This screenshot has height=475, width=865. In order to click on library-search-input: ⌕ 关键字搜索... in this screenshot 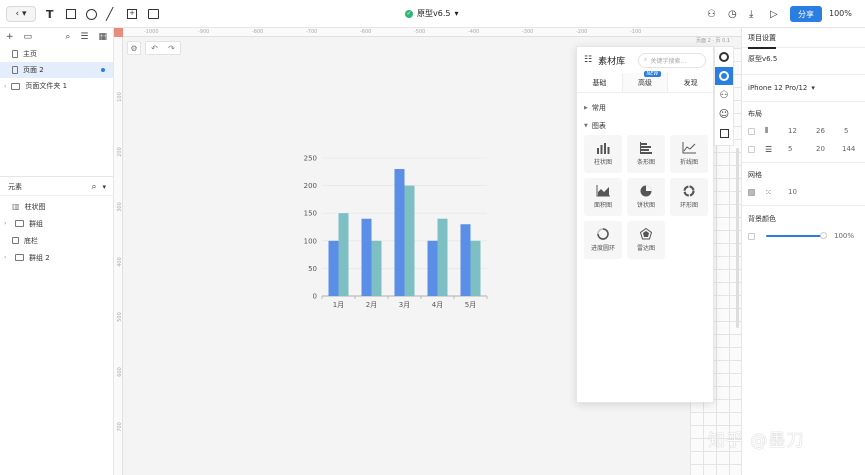, I will do `click(672, 60)`.